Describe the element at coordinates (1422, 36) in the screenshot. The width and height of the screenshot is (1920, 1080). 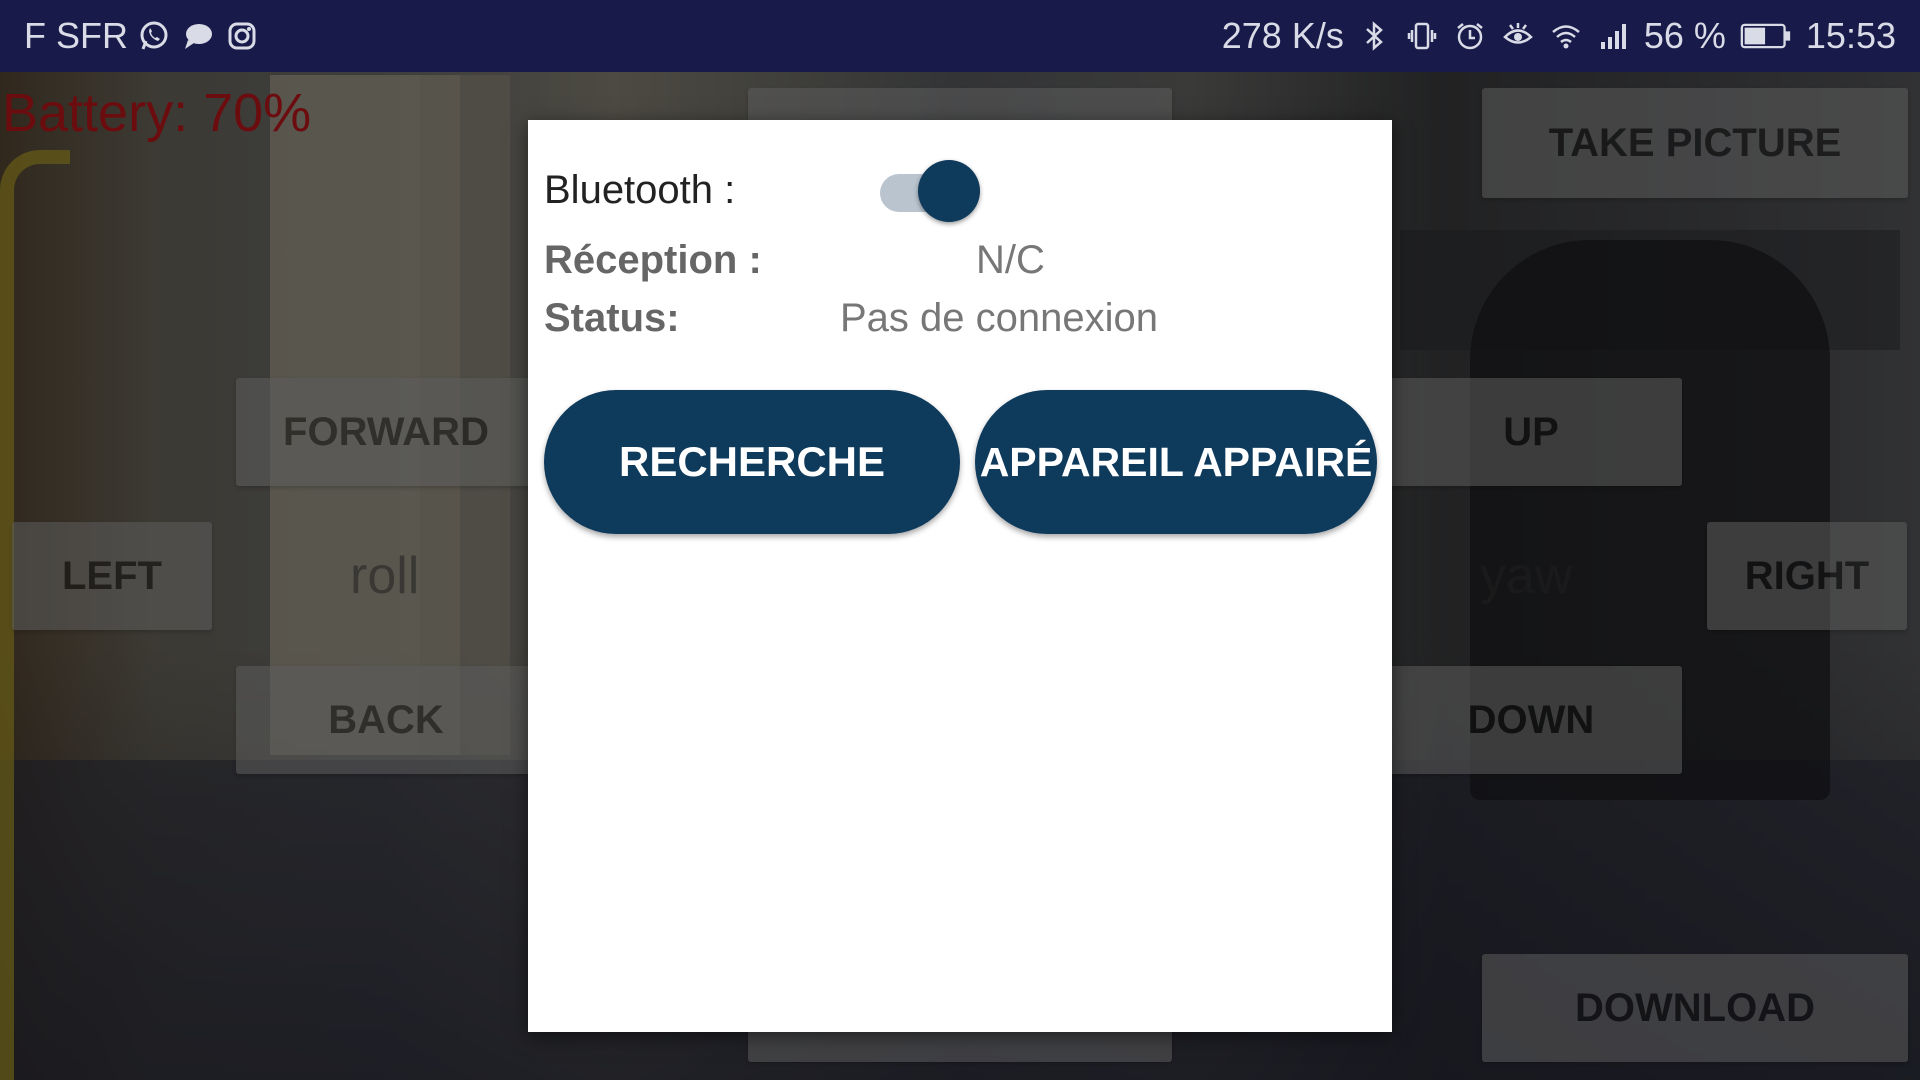
I see `vibrate-icon` at that location.